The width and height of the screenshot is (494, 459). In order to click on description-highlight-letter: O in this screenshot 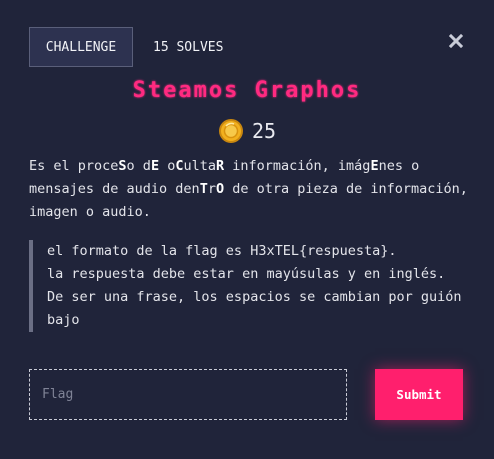, I will do `click(220, 189)`.